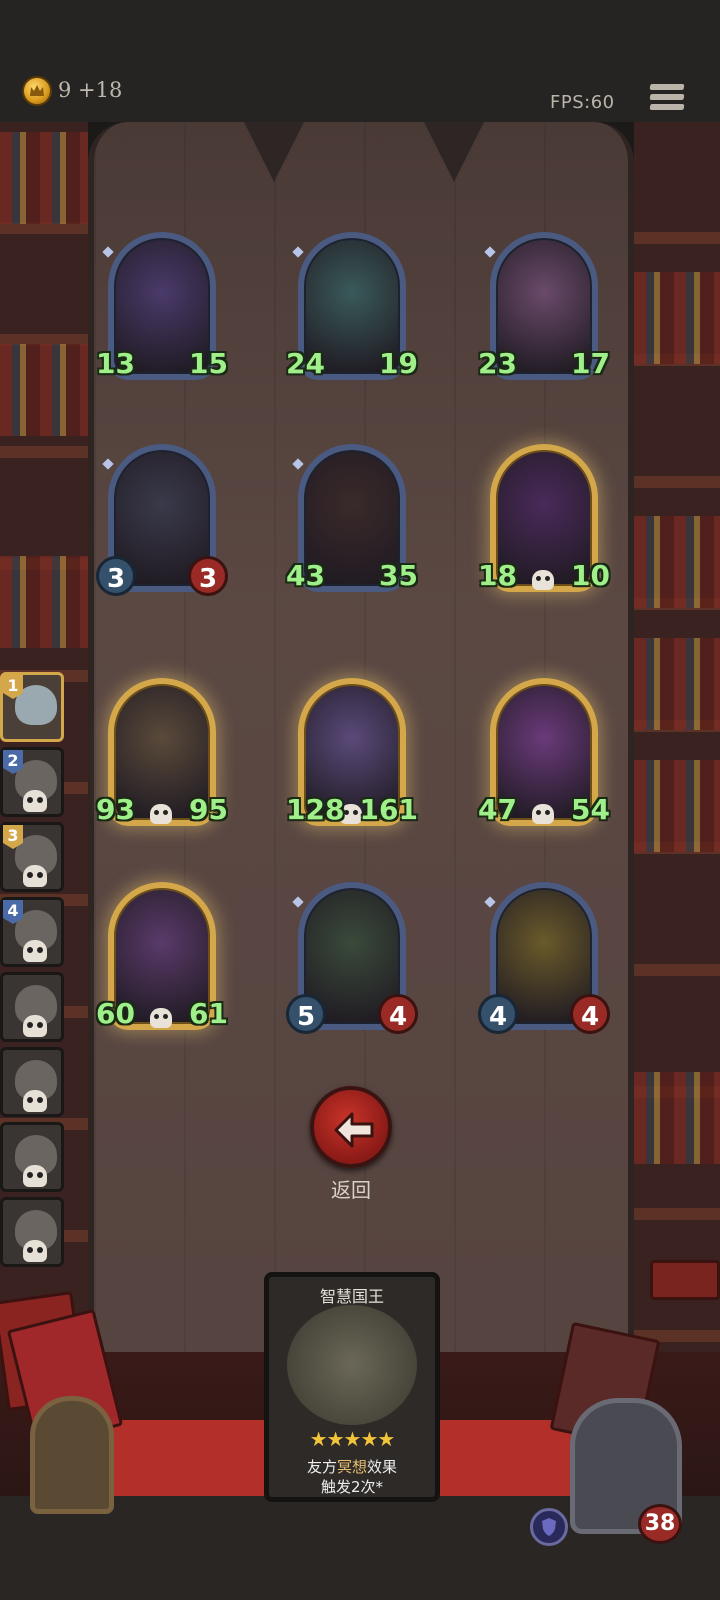  Describe the element at coordinates (352, 1477) in the screenshot. I see `card-detail-description: 友方冥想效果 触发2次*` at that location.